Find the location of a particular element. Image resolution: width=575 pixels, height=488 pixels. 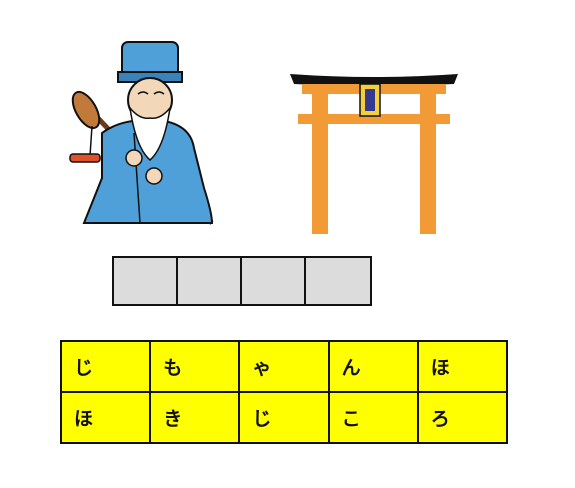

answer-row is located at coordinates (242, 281).